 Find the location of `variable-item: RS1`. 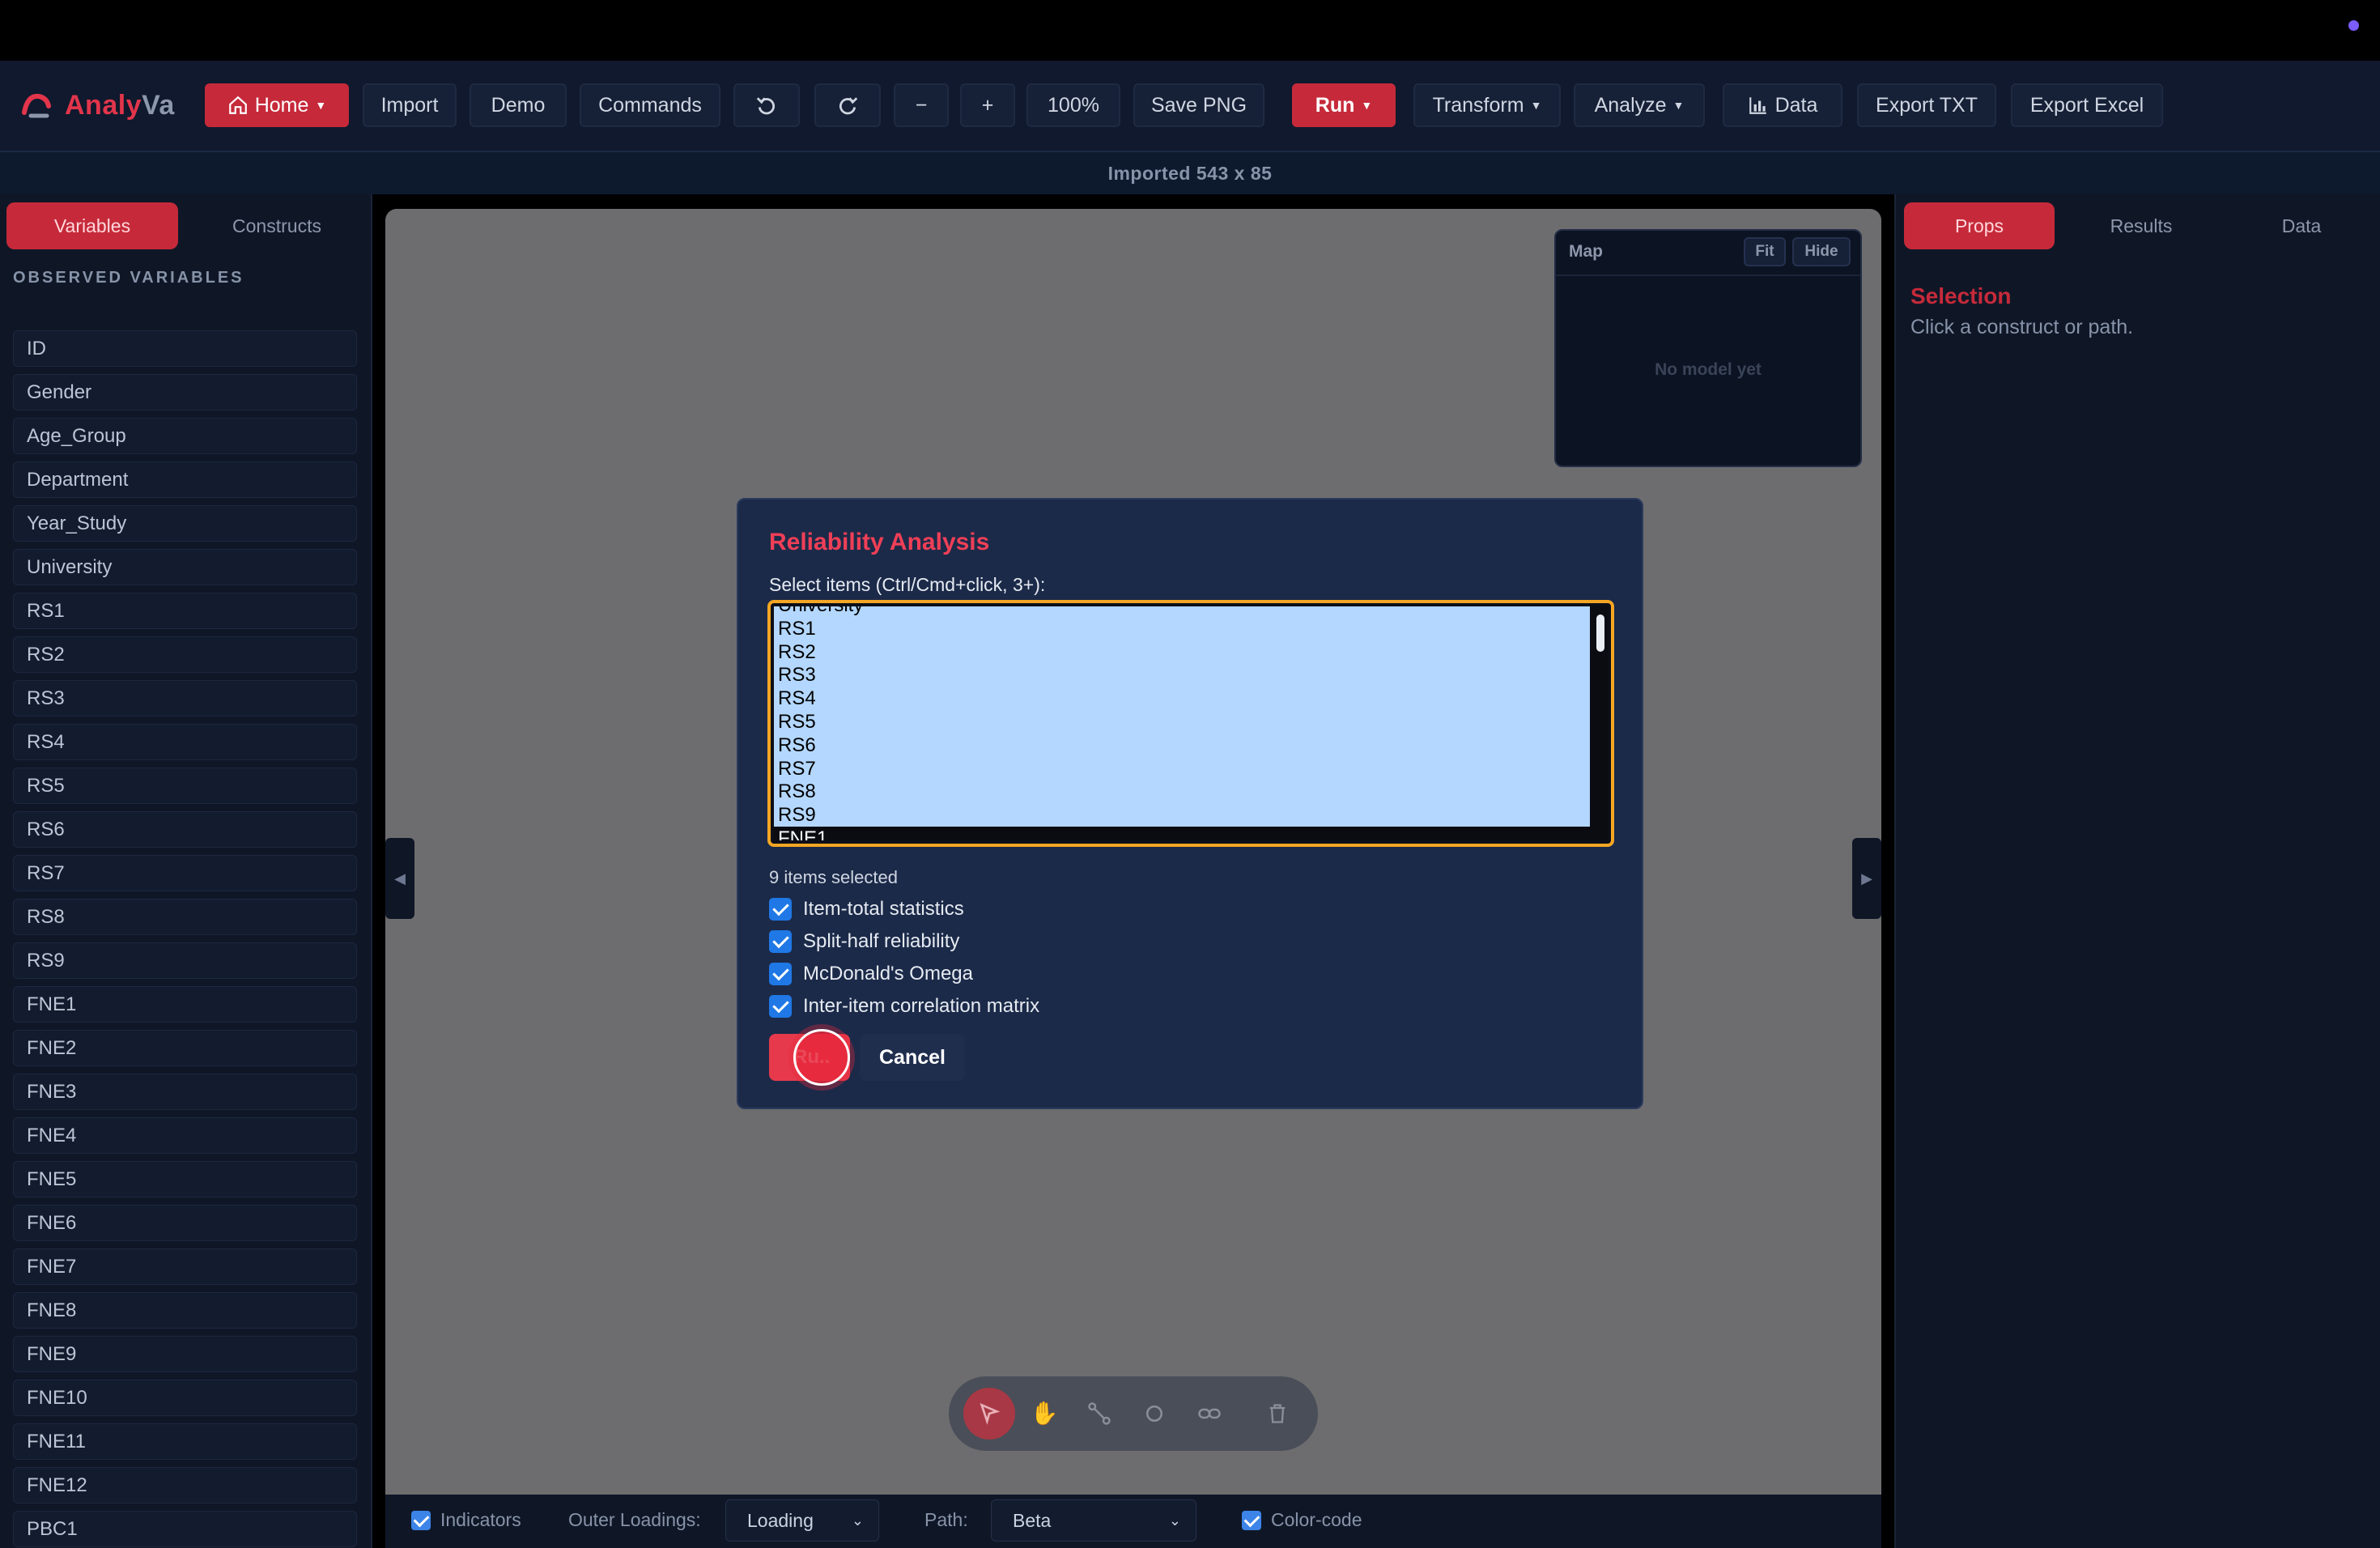

variable-item: RS1 is located at coordinates (185, 611).